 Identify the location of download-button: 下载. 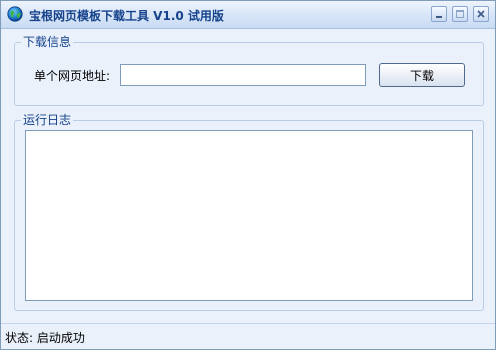
(422, 75).